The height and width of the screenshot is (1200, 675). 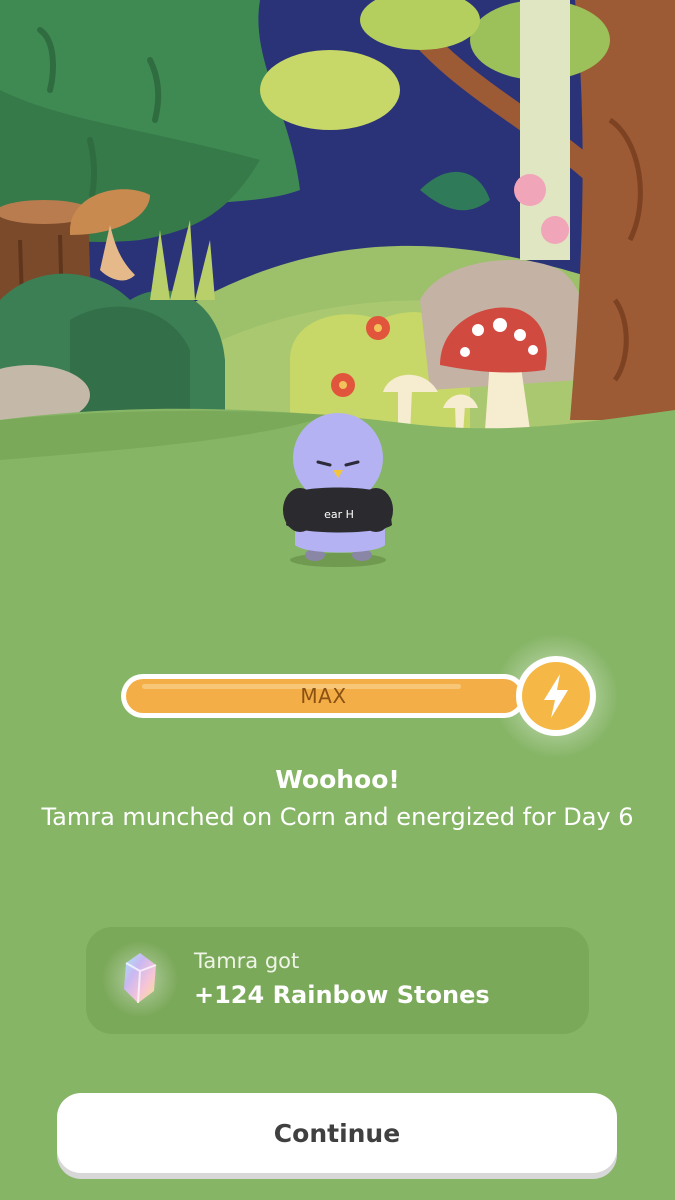 I want to click on energy-label: MAX, so click(x=323, y=696).